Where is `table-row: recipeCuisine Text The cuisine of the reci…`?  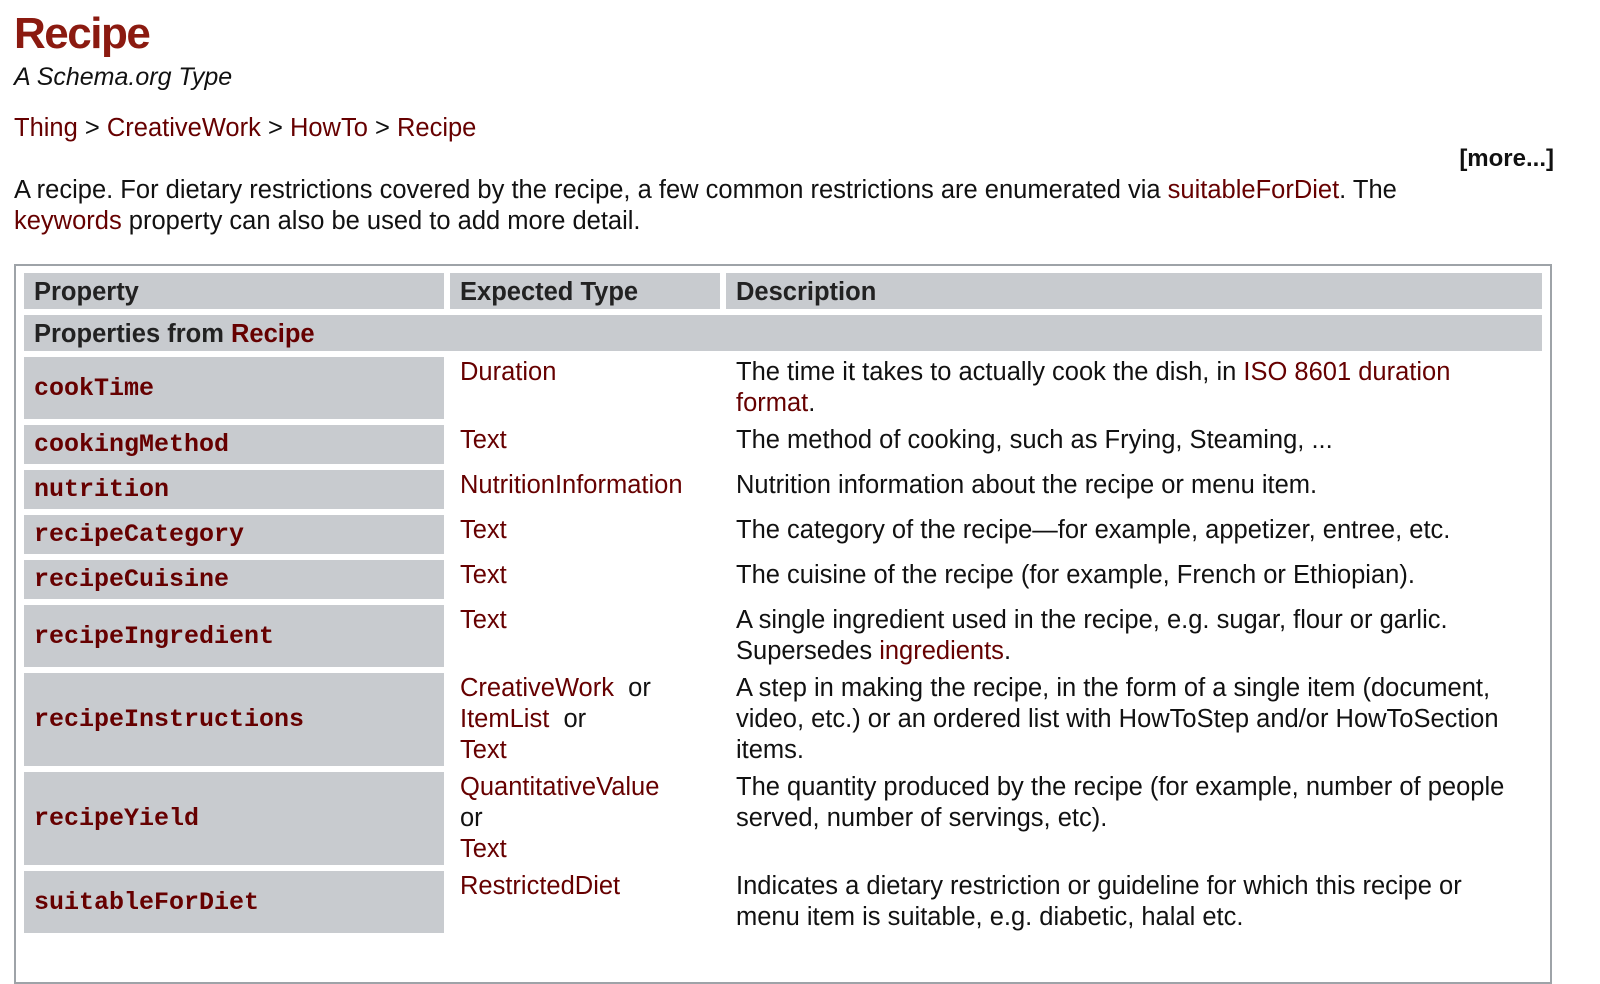 table-row: recipeCuisine Text The cuisine of the reci… is located at coordinates (783, 579).